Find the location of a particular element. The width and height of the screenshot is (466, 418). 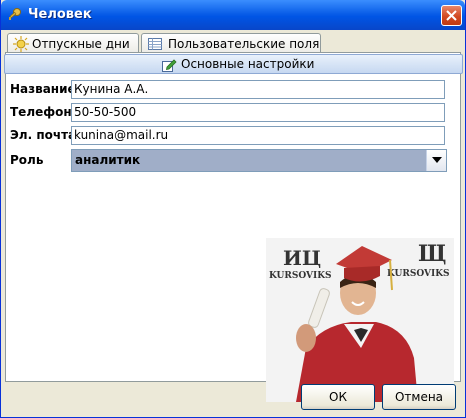

ok-button: ОК is located at coordinates (338, 397).